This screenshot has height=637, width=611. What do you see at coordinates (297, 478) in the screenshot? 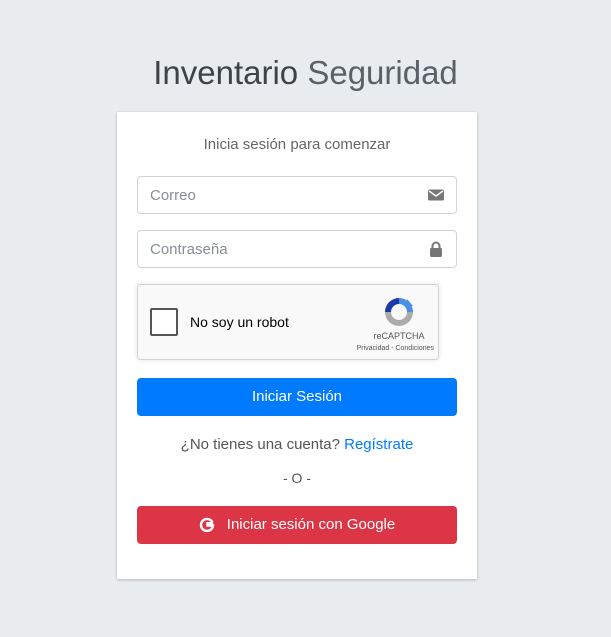
I see `or-separator: - O -` at bounding box center [297, 478].